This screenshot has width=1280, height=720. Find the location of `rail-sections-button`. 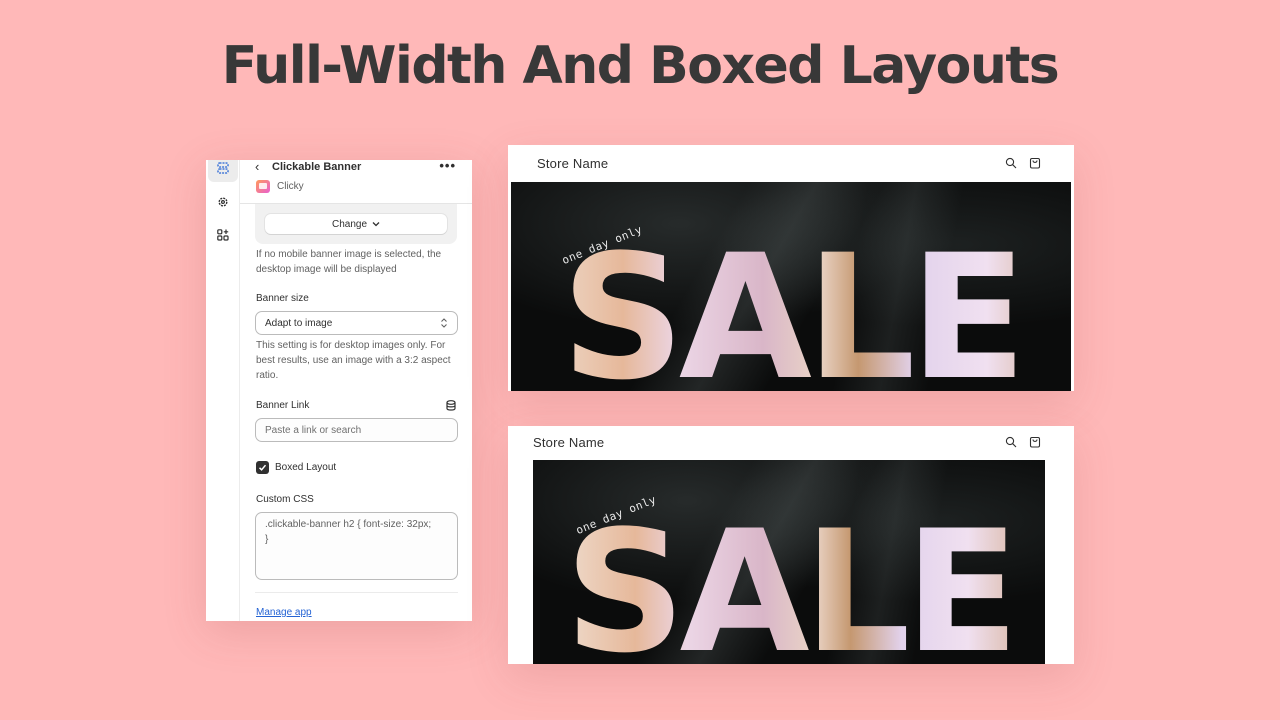

rail-sections-button is located at coordinates (223, 171).